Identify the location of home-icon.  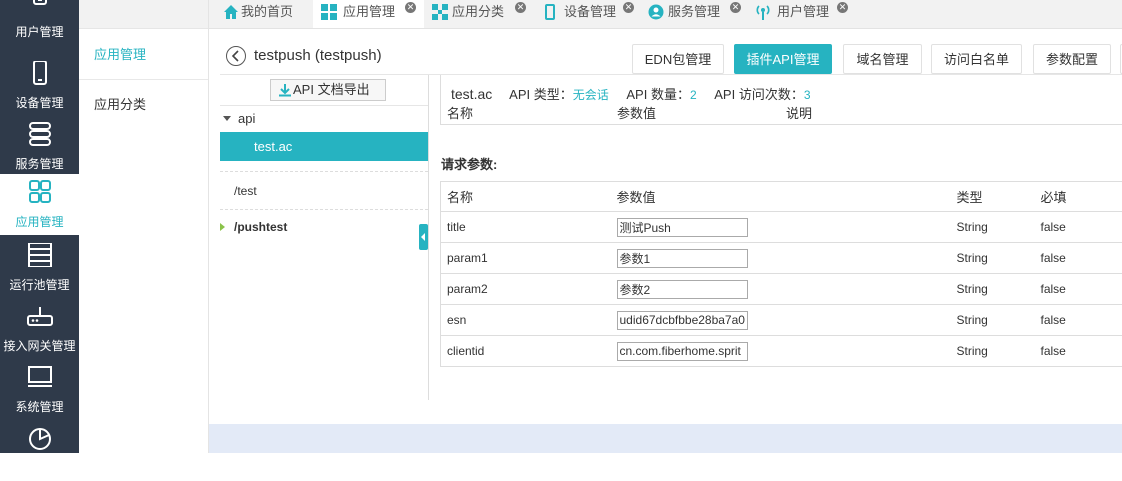
(231, 12).